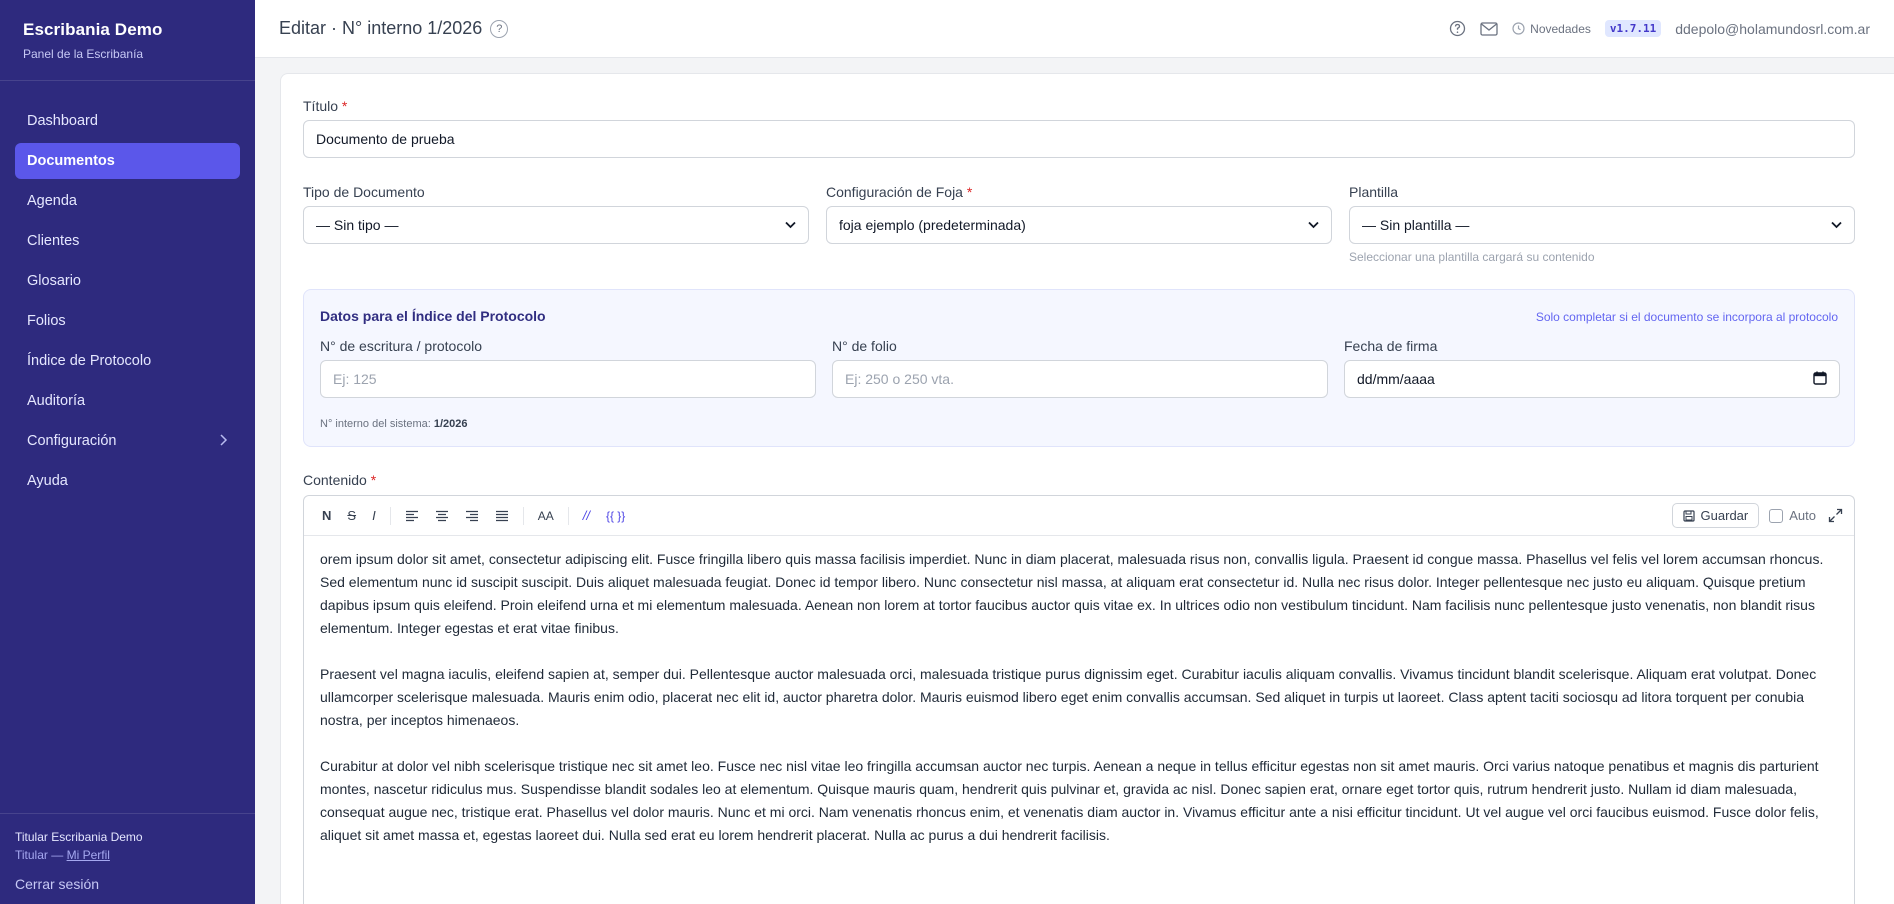  Describe the element at coordinates (932, 225) in the screenshot. I see `foja-value: foja ejemplo (predeterminada)` at that location.